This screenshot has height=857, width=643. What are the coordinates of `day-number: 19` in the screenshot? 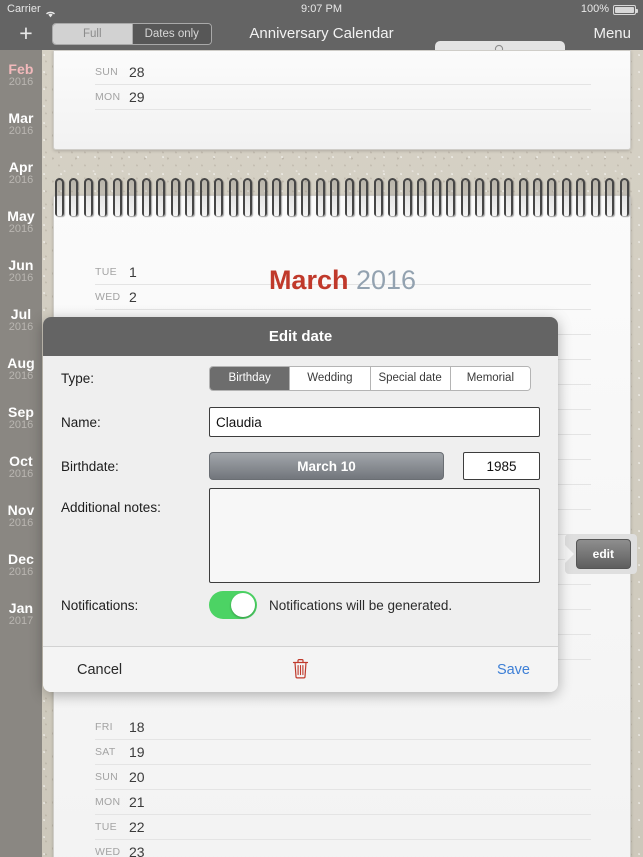 It's located at (137, 752).